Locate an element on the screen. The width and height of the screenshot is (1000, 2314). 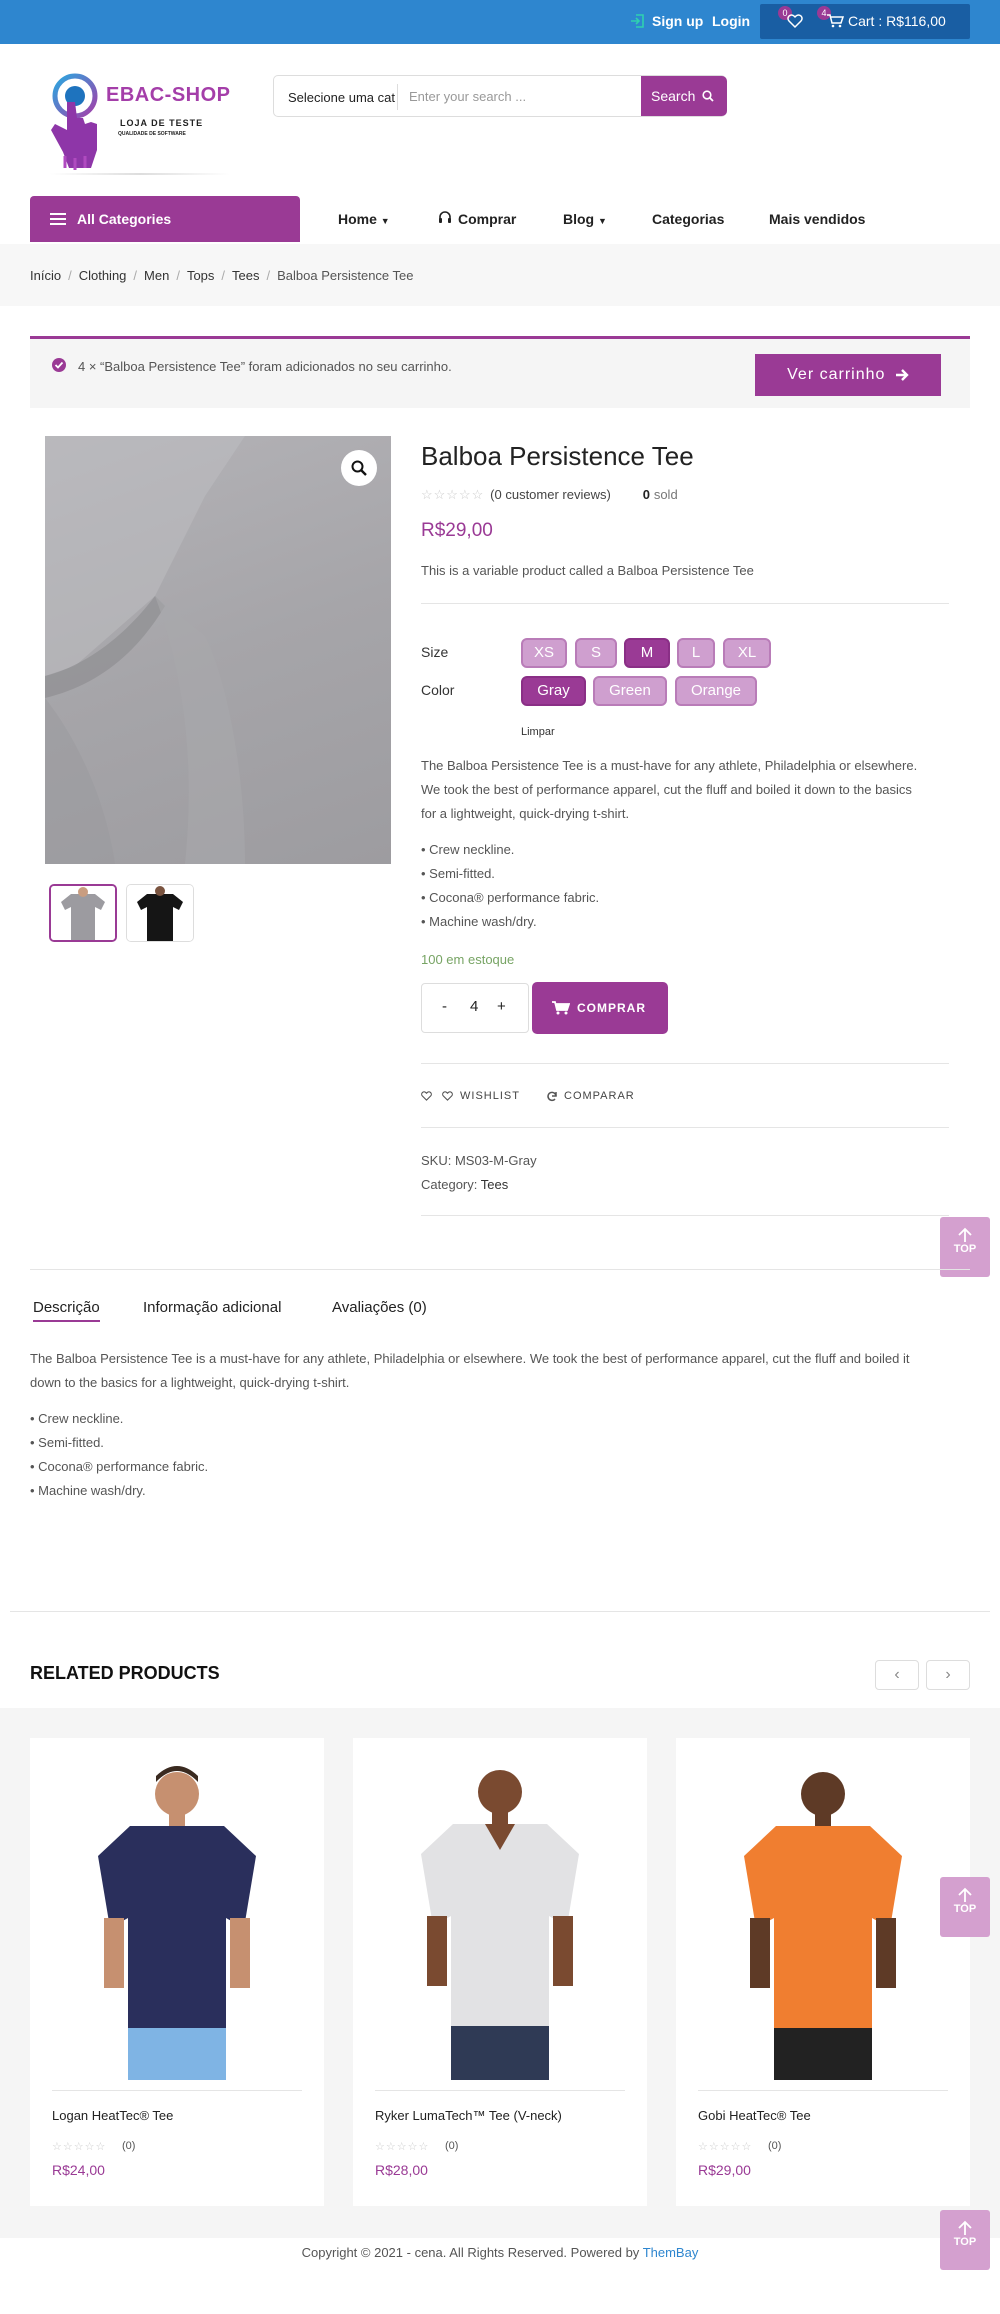
product-price: R$28,00 is located at coordinates (401, 2170).